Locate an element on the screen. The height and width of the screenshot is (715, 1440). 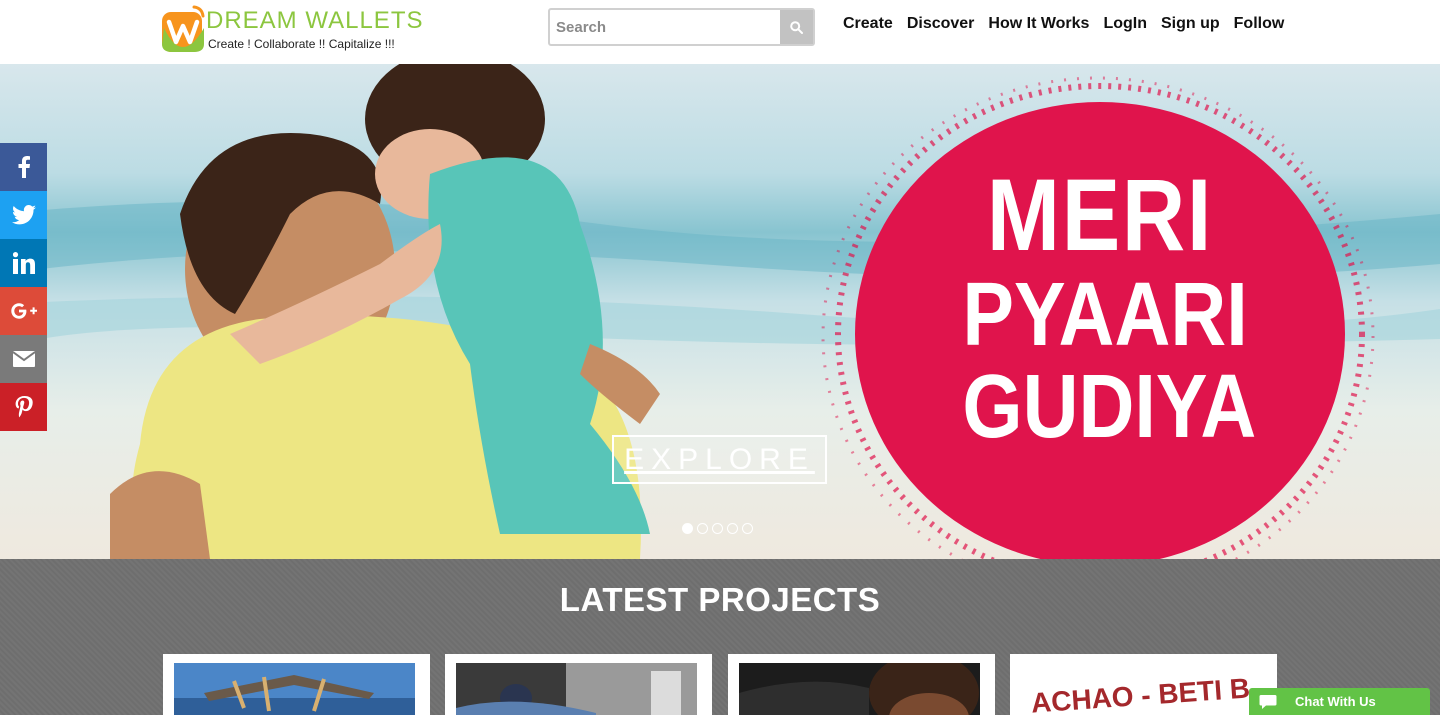
brand-name: DREAM WALLETS is located at coordinates (315, 20).